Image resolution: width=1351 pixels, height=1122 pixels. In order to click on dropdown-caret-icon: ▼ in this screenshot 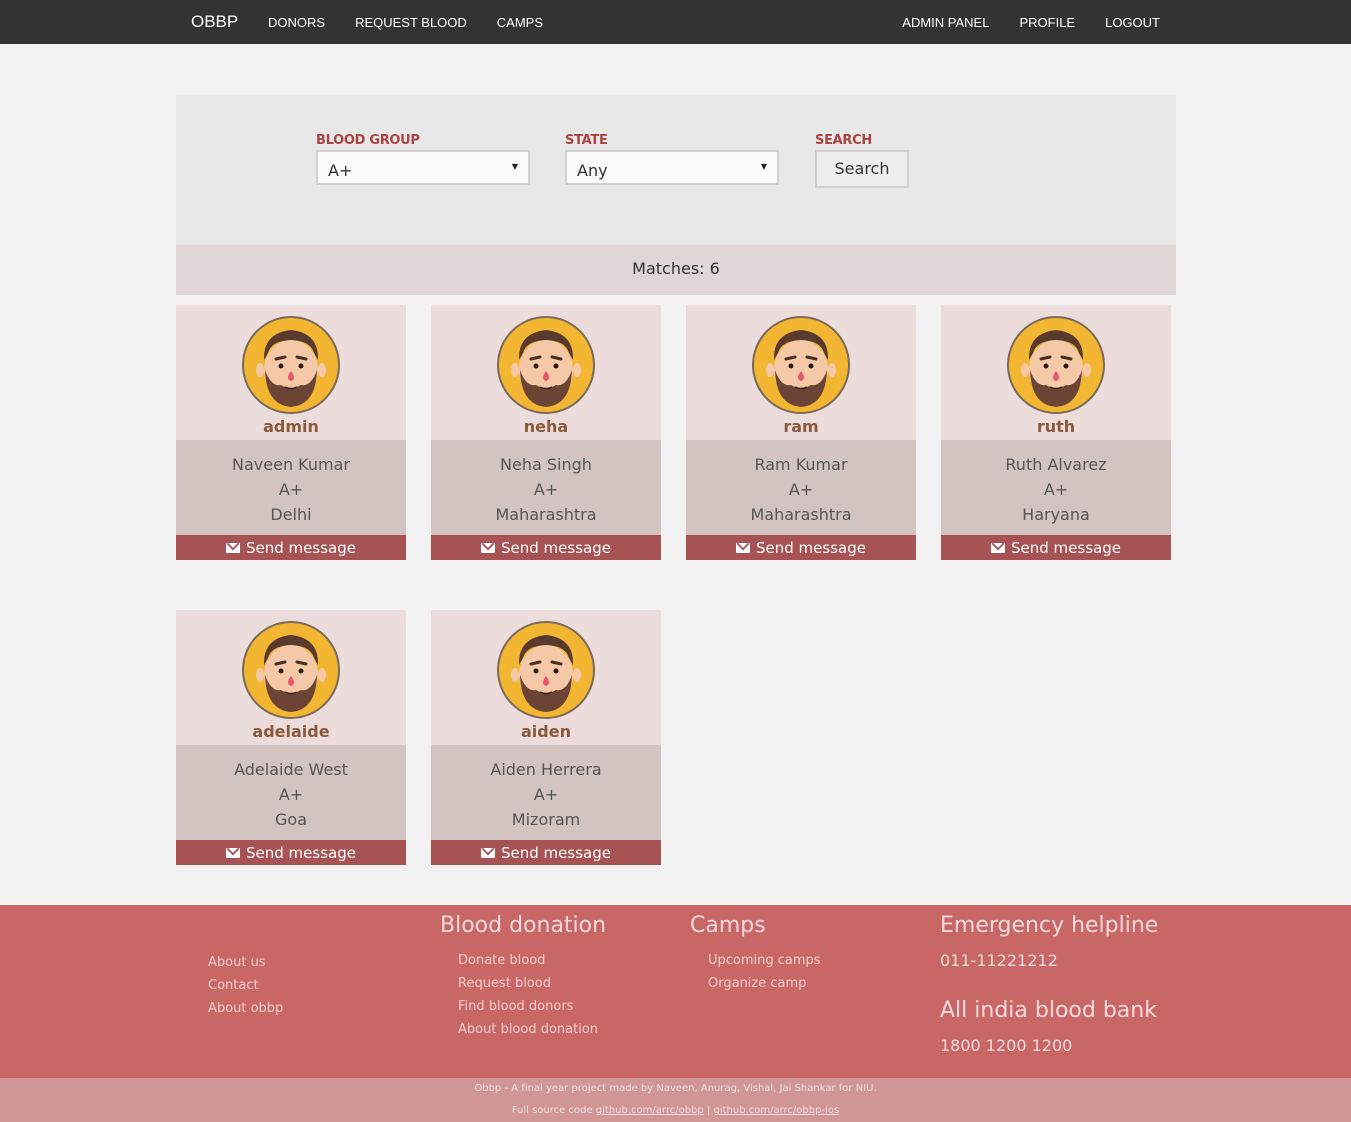, I will do `click(763, 166)`.